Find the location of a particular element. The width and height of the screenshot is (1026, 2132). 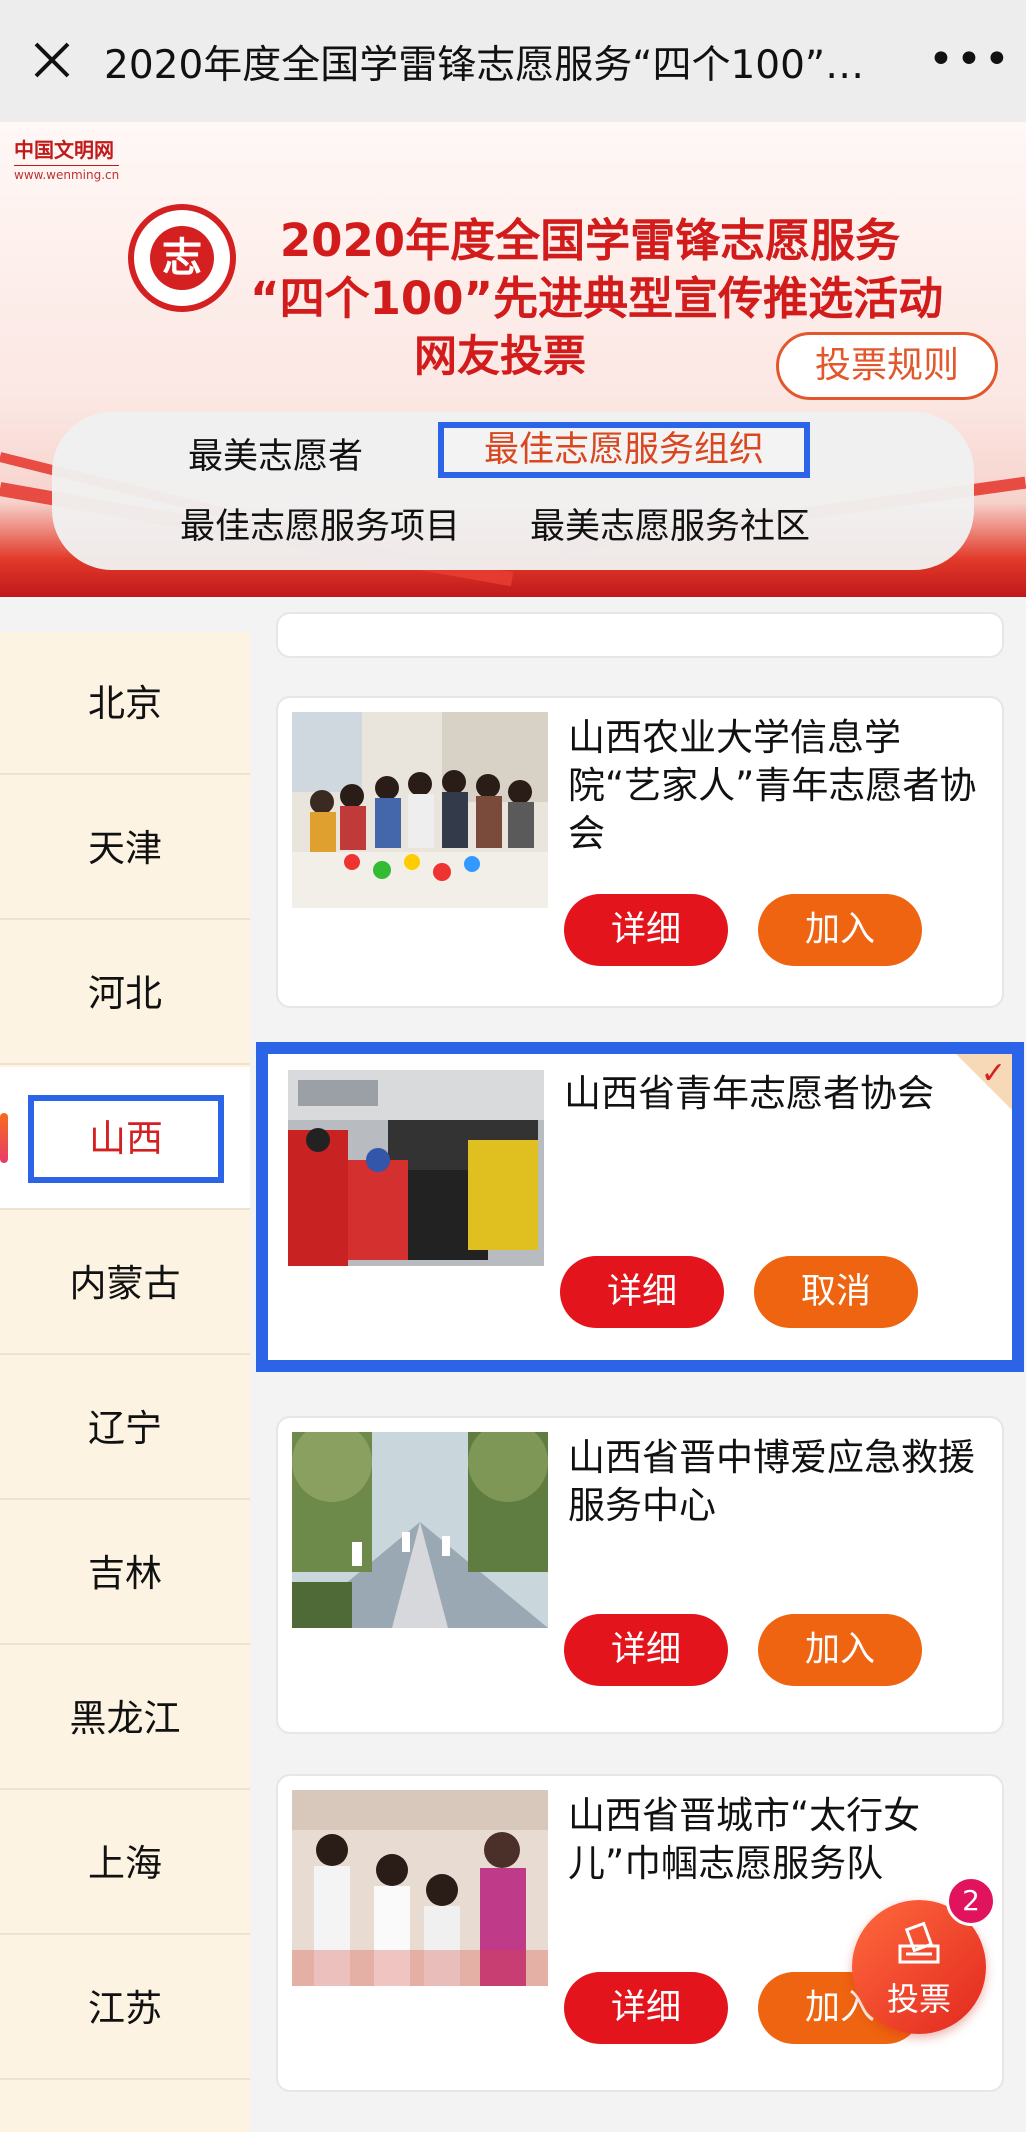

banner-title-line1: 2020年度全国学雷锋志愿服务 is located at coordinates (590, 240).